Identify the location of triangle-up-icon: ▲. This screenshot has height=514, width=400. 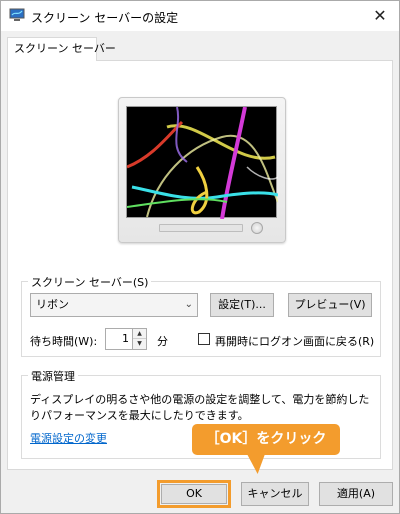
(139, 334).